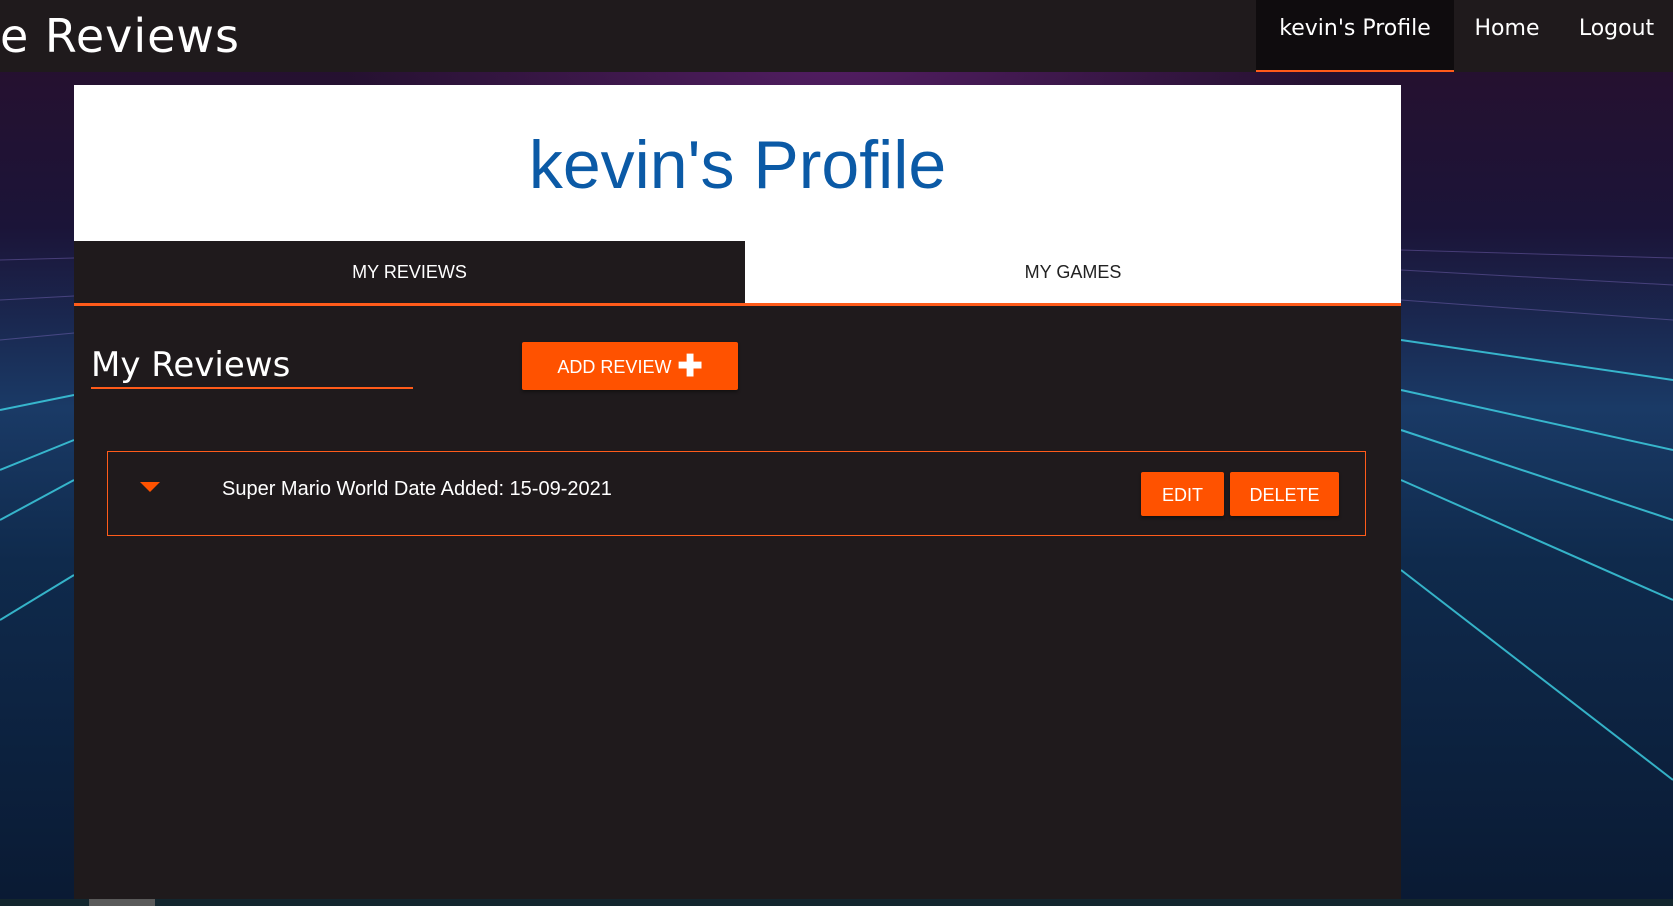 The width and height of the screenshot is (1673, 906). Describe the element at coordinates (737, 304) in the screenshot. I see `tab-underline` at that location.